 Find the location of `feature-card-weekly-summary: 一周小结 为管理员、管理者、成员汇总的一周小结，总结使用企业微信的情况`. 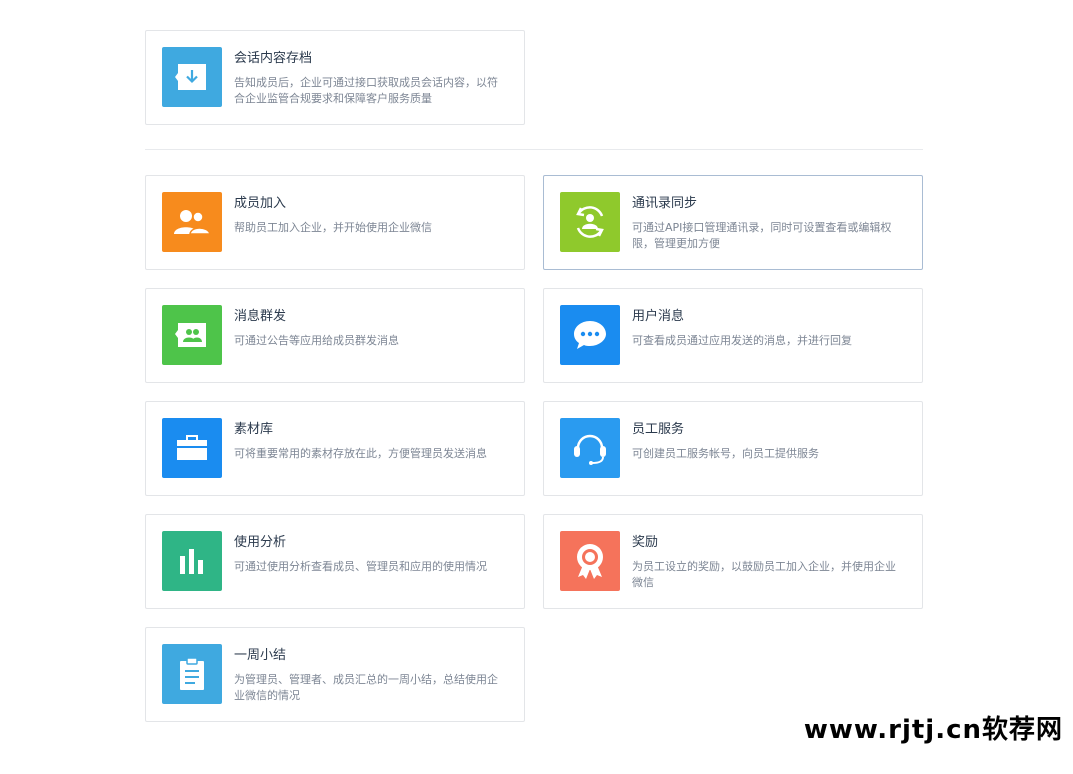

feature-card-weekly-summary: 一周小结 为管理员、管理者、成员汇总的一周小结，总结使用企业微信的情况 is located at coordinates (335, 674).